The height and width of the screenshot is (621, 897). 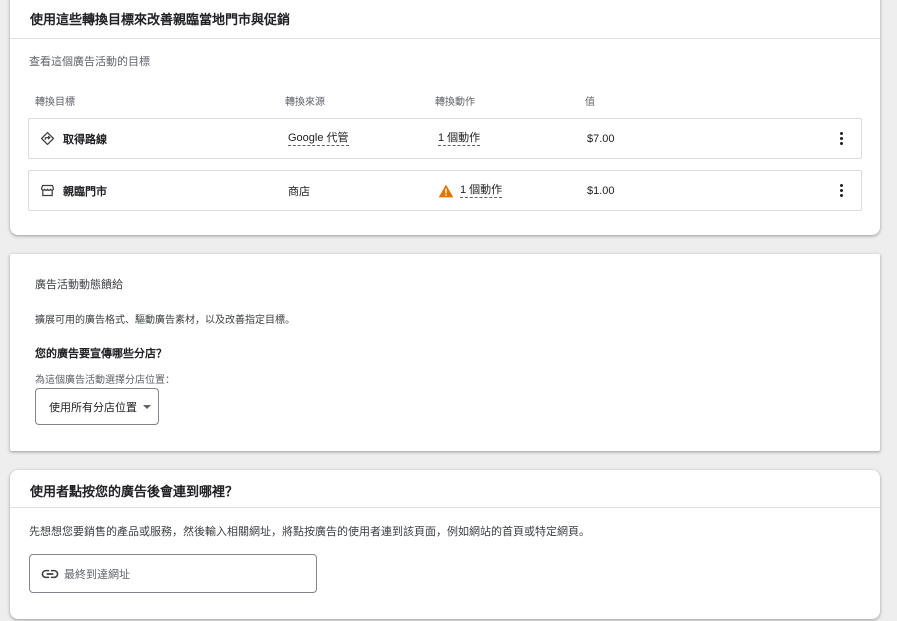 I want to click on column-header-value: 值, so click(x=590, y=102).